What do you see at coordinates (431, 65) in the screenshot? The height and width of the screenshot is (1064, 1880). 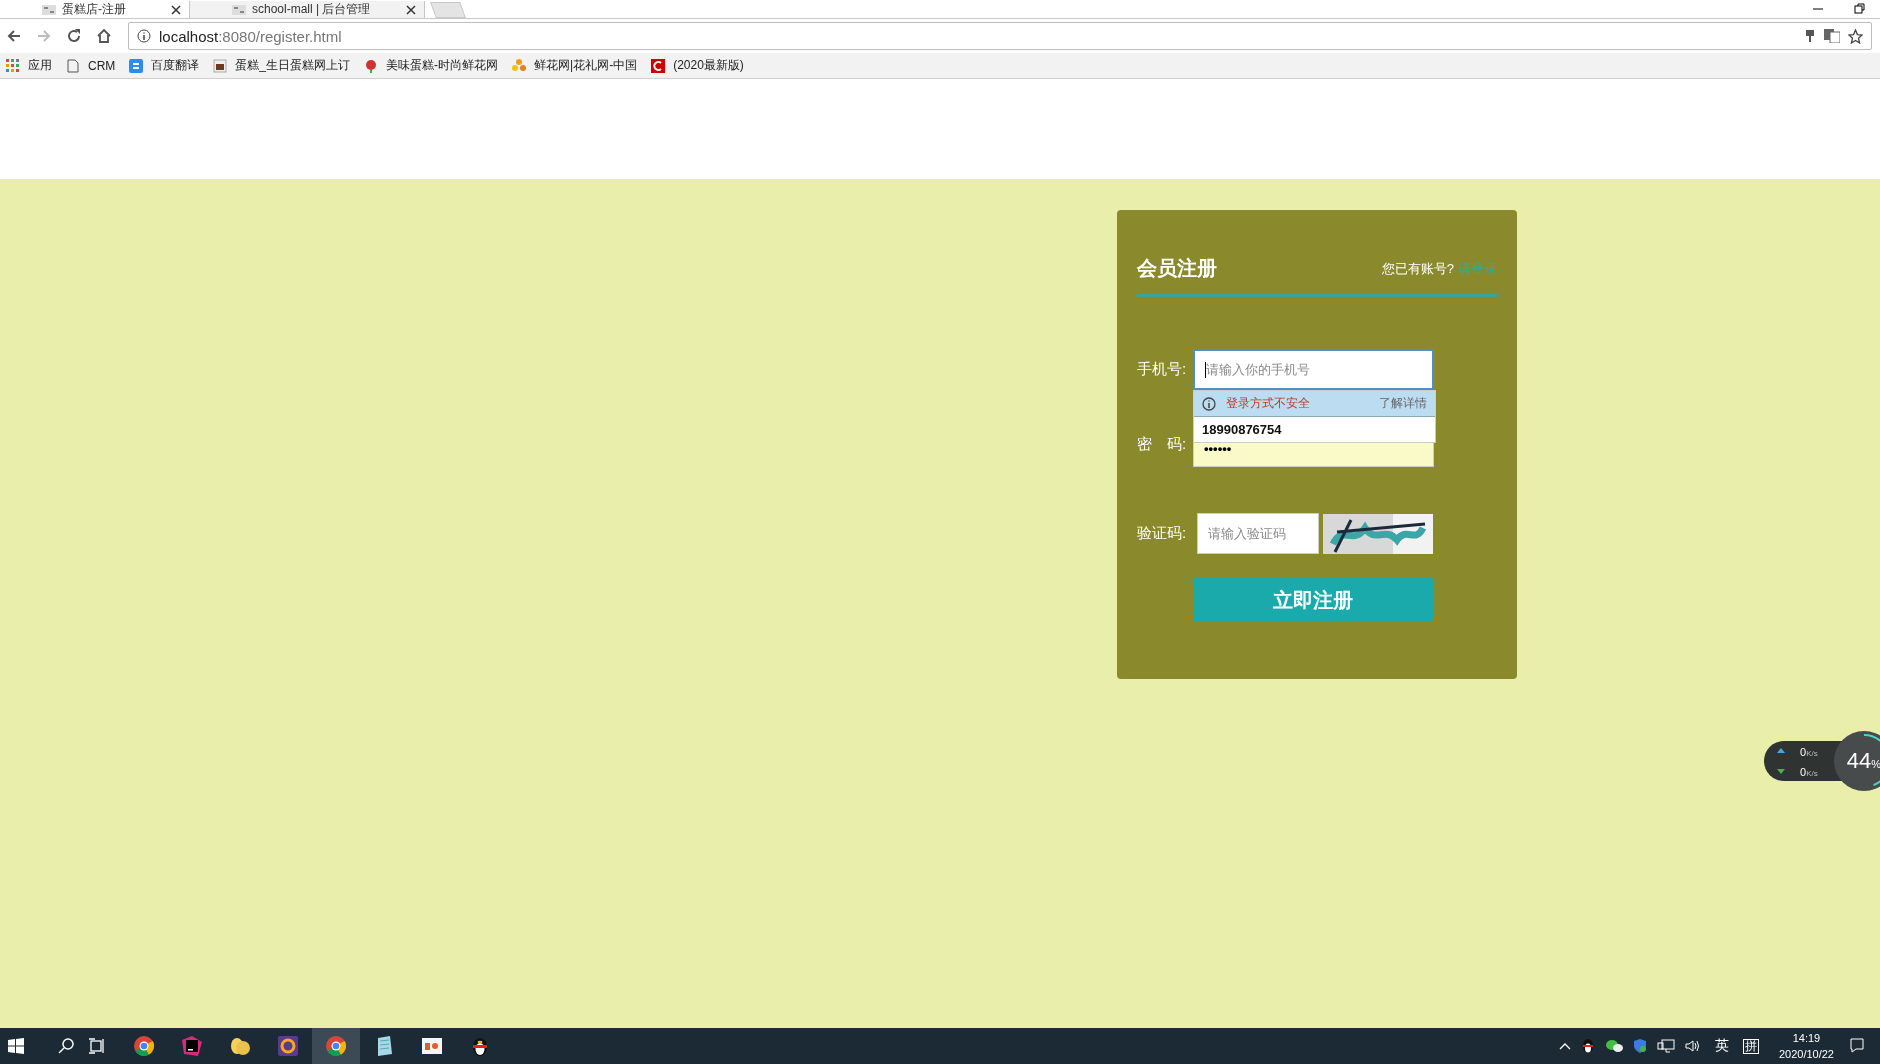 I see `bookmark: 美味蛋糕-时尚鲜花网` at bounding box center [431, 65].